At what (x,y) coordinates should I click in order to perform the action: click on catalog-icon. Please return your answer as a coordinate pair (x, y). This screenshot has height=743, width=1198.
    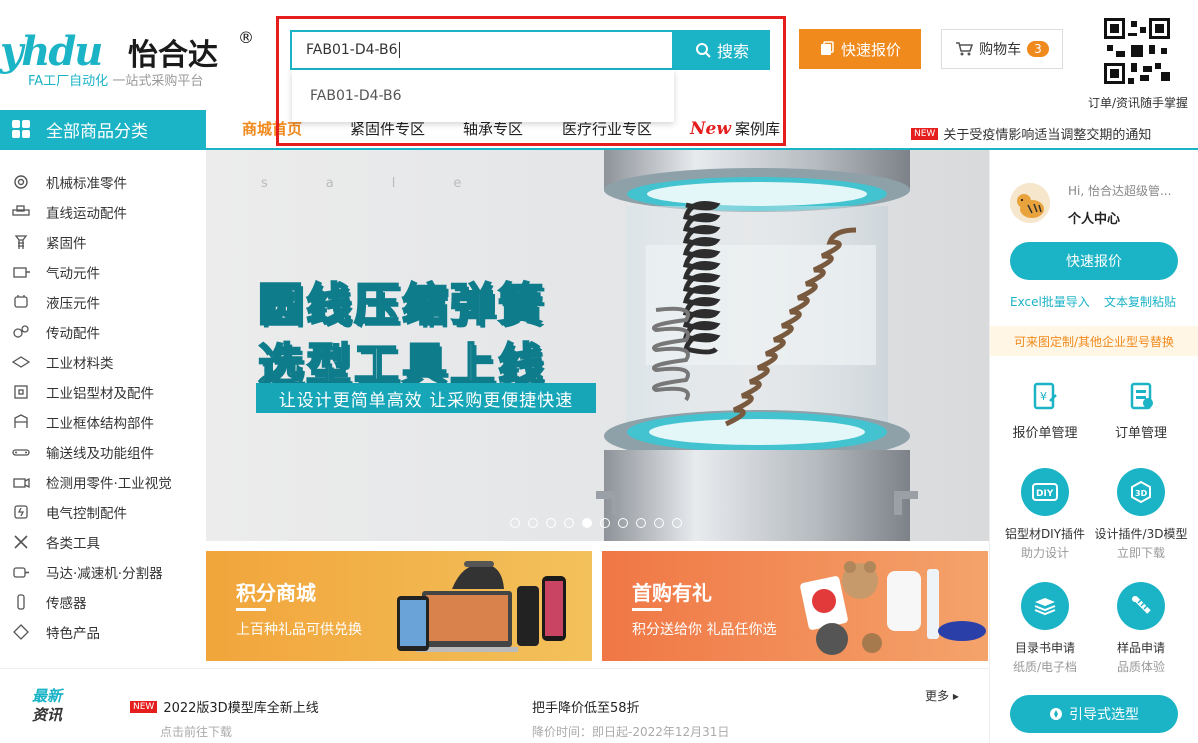
    Looking at the image, I should click on (1045, 607).